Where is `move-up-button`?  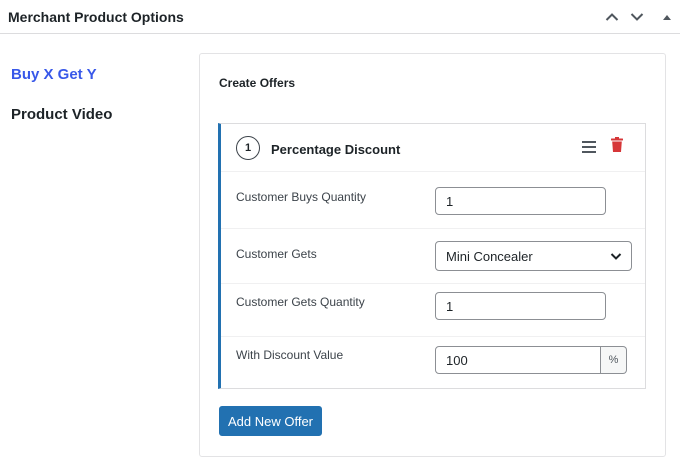 move-up-button is located at coordinates (612, 17).